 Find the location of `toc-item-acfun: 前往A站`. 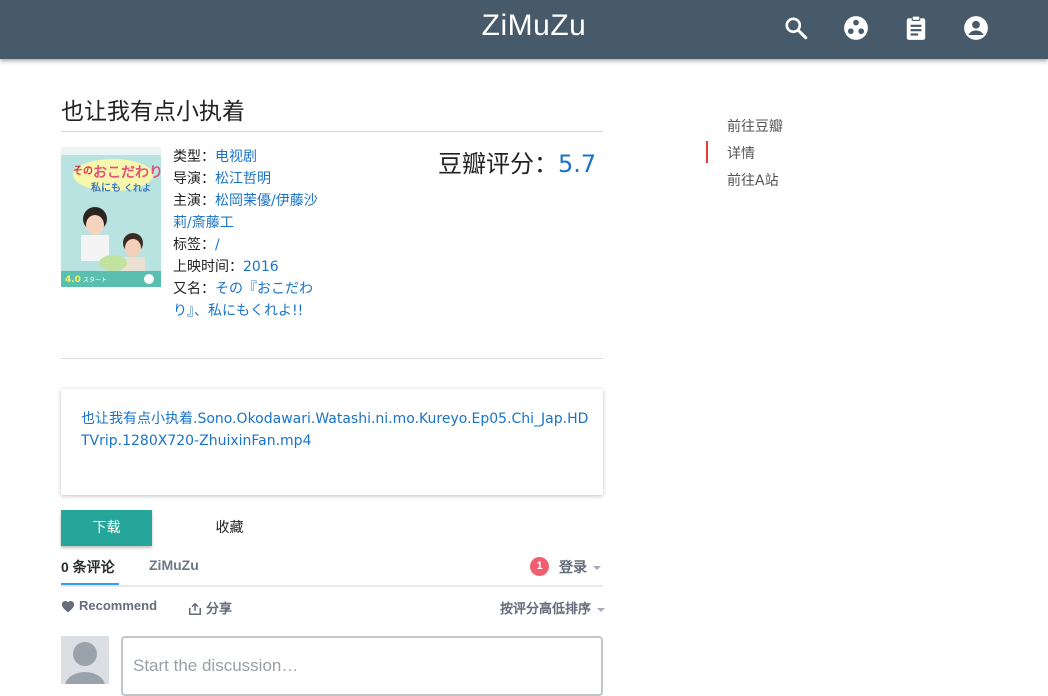

toc-item-acfun: 前往A站 is located at coordinates (753, 180).